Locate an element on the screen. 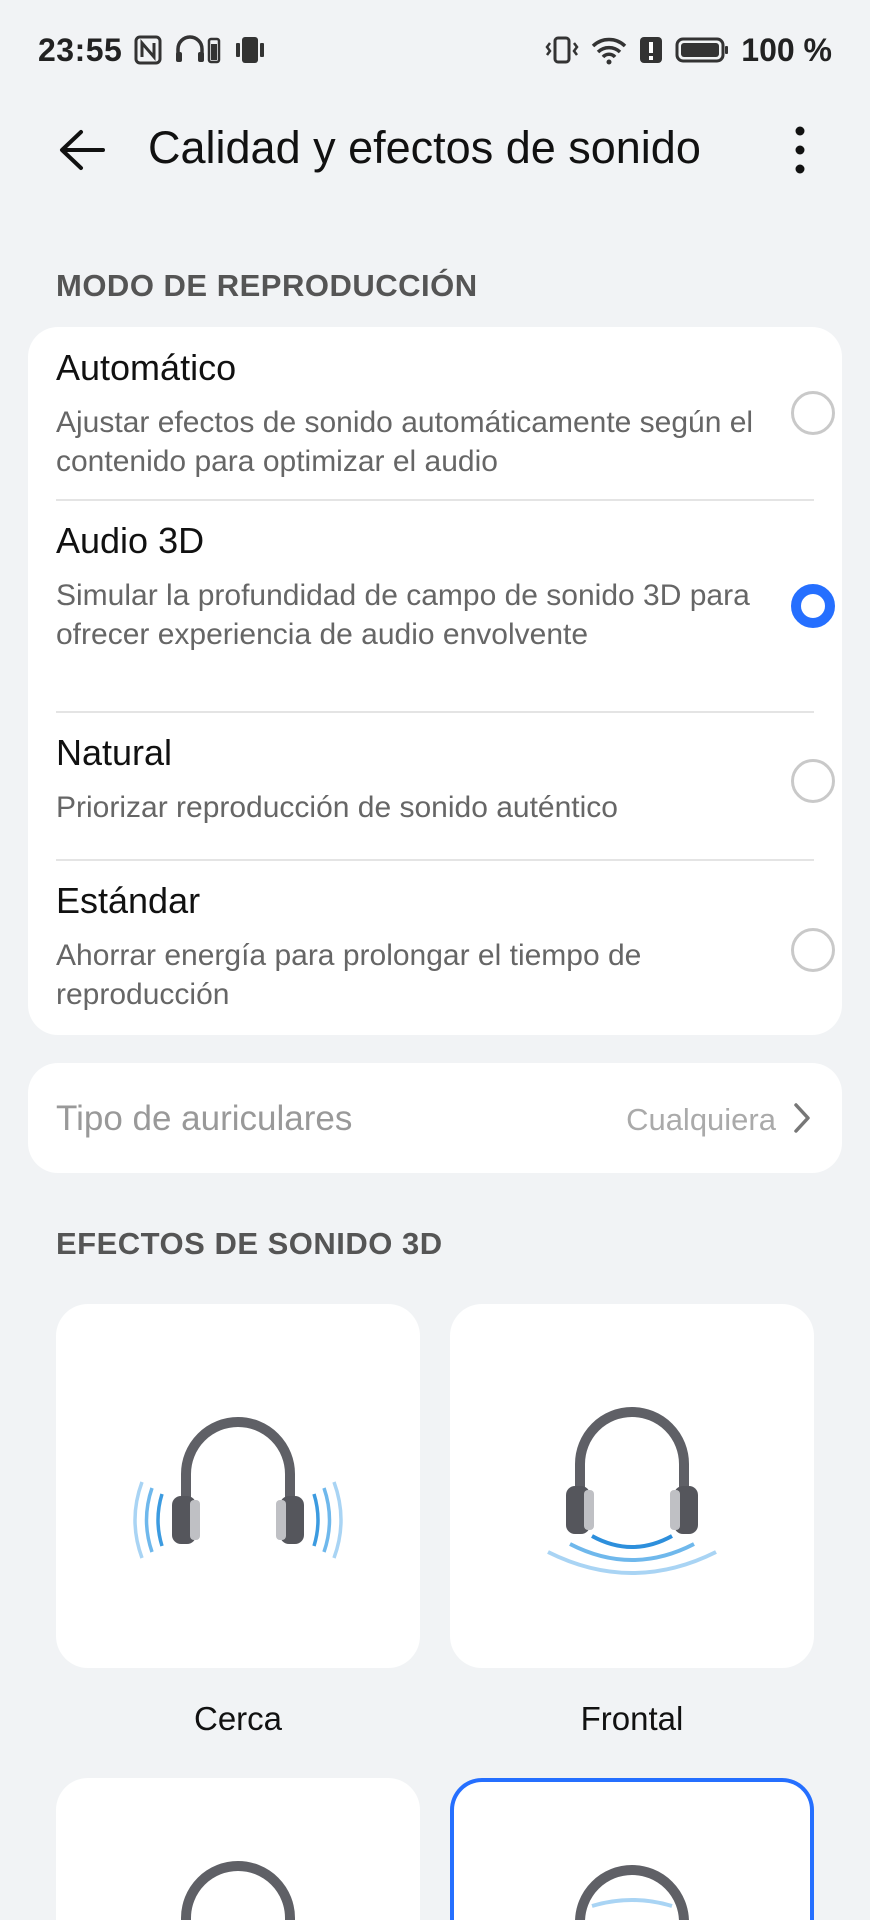  radio-estandar is located at coordinates (813, 950).